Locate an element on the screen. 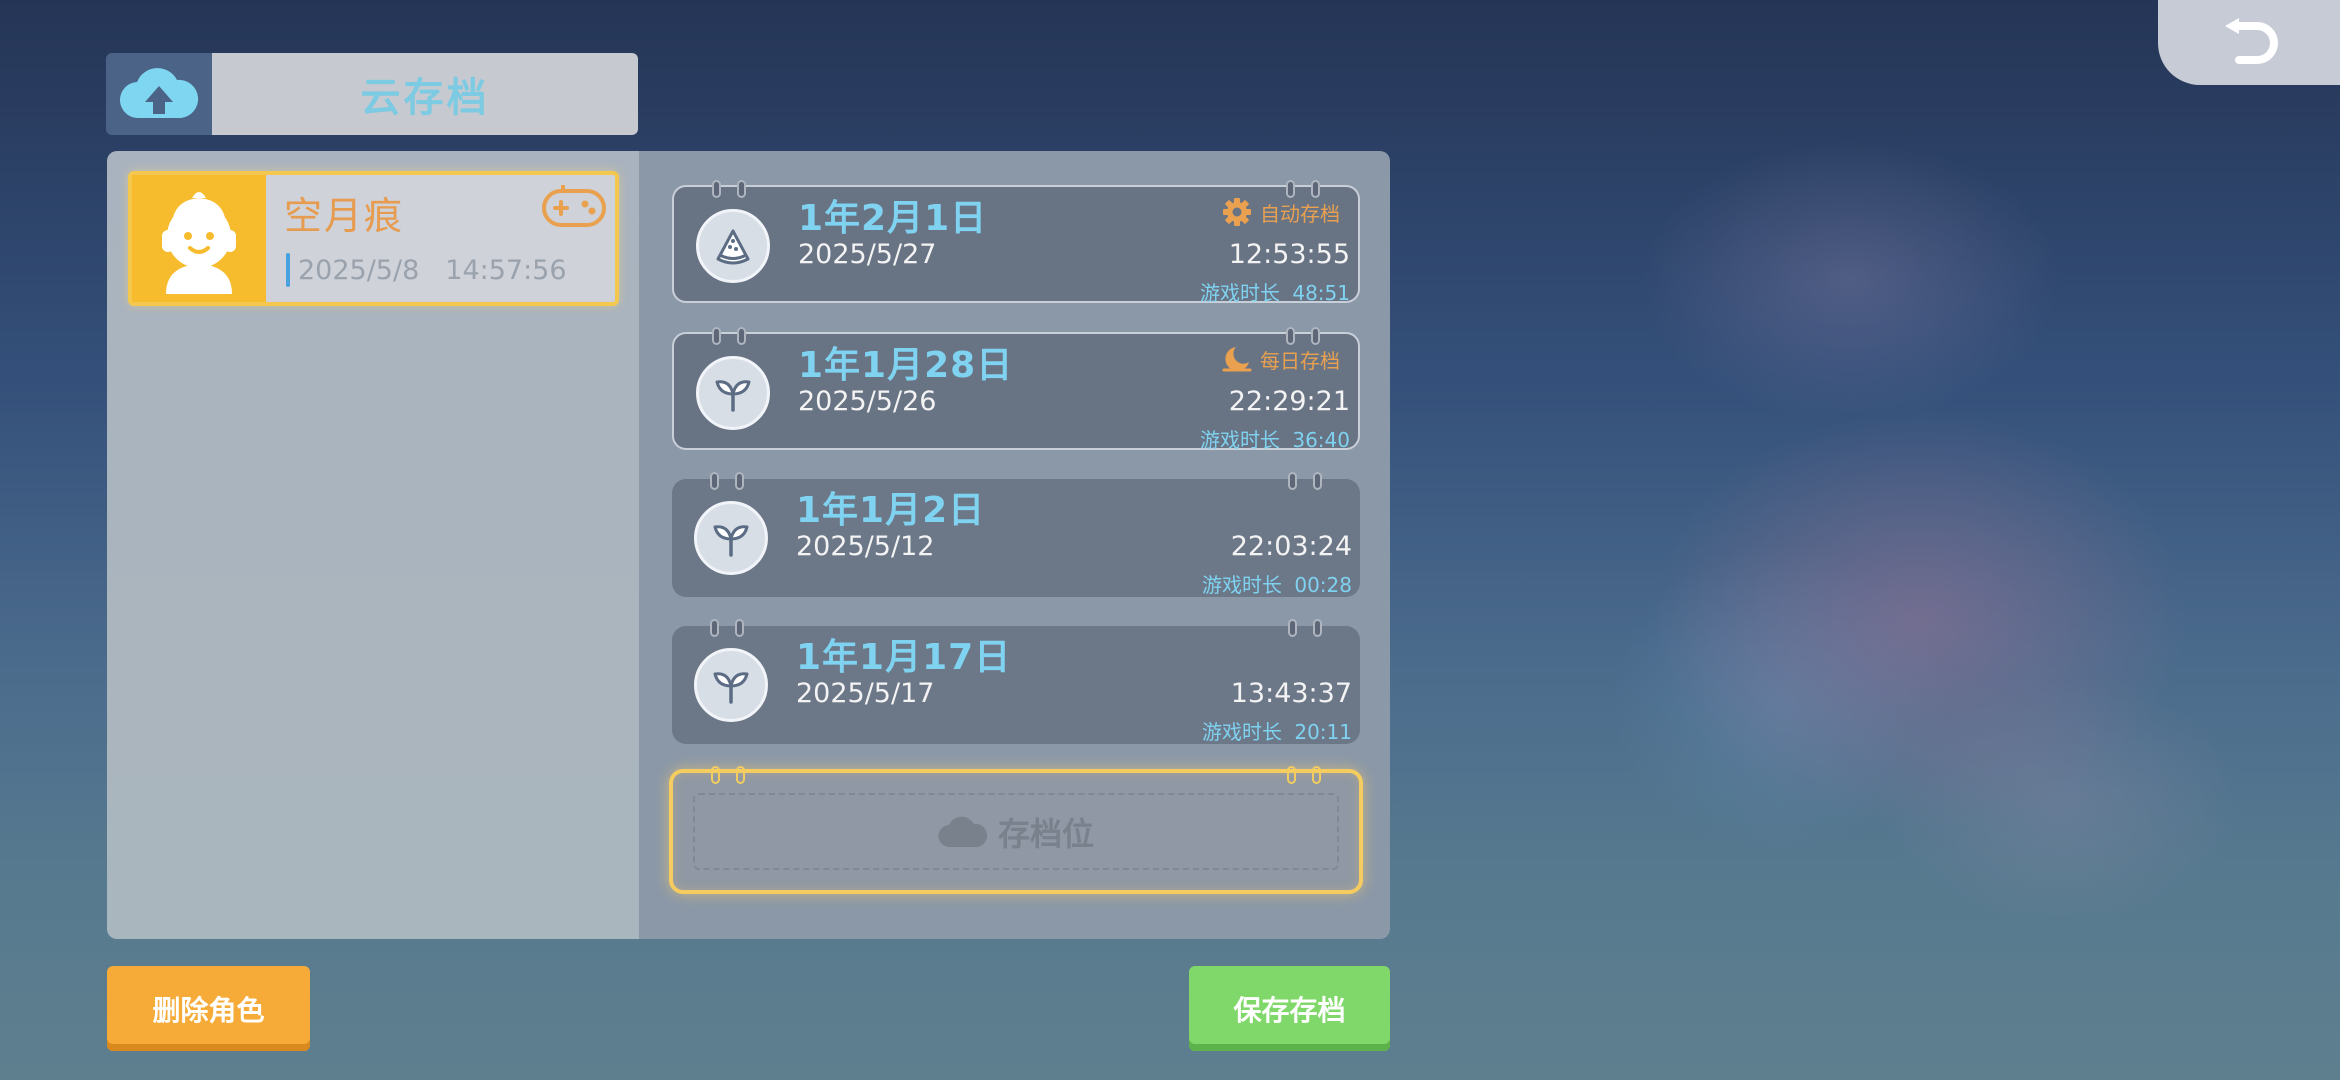  save-slot: 1年1月17日 2025/5/17 13:43:37 游戏时长 20:11 is located at coordinates (1016, 682).